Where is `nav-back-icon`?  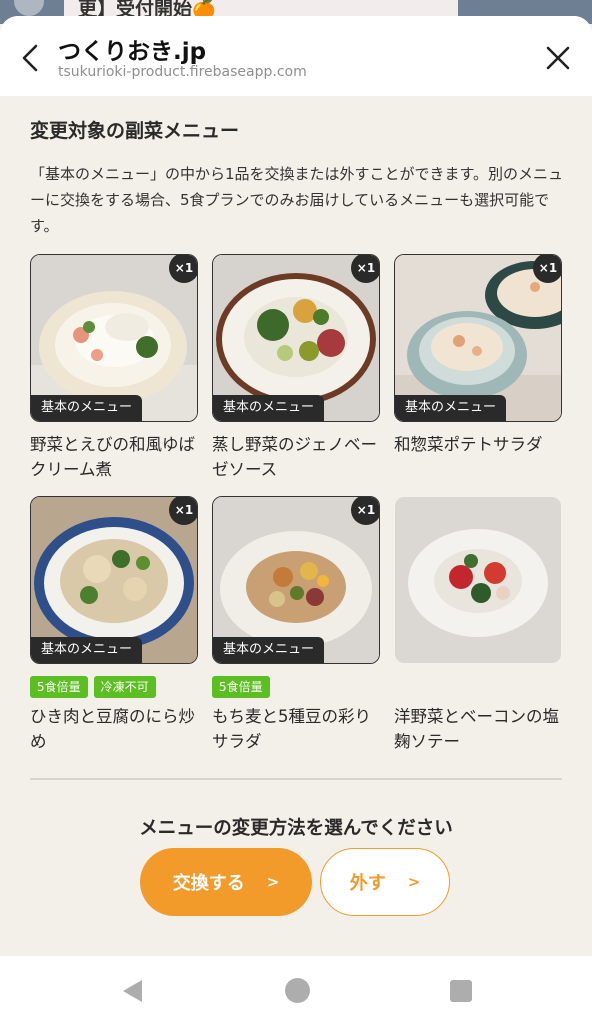 nav-back-icon is located at coordinates (133, 993).